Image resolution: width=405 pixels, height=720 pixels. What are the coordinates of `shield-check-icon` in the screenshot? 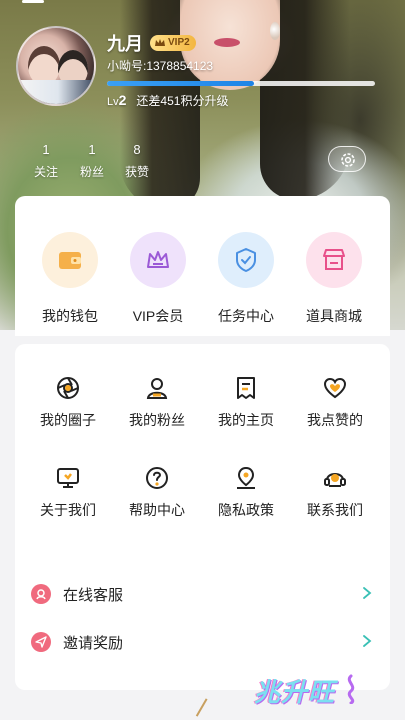 It's located at (246, 260).